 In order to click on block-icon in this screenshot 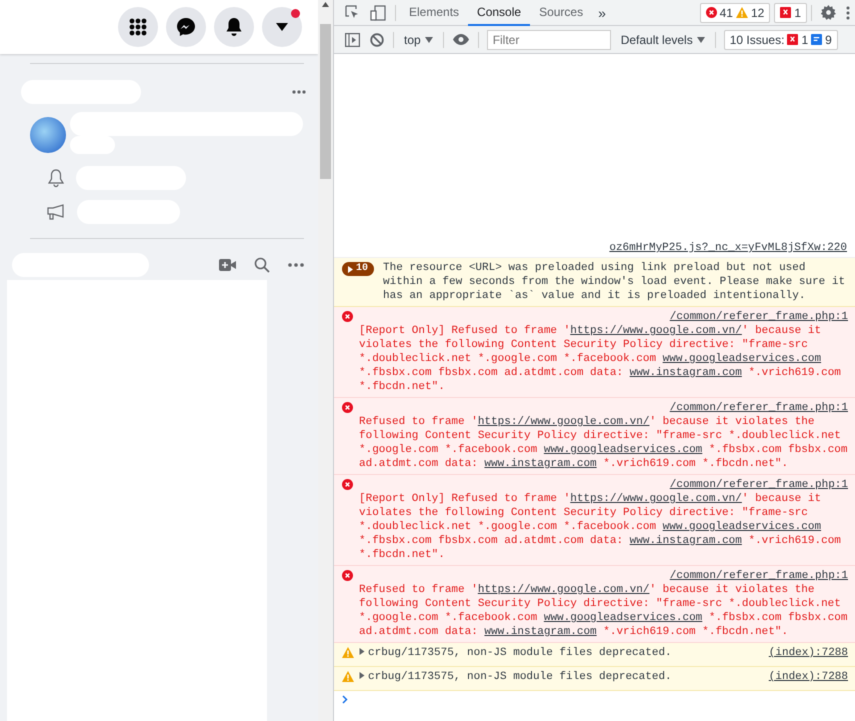, I will do `click(377, 39)`.